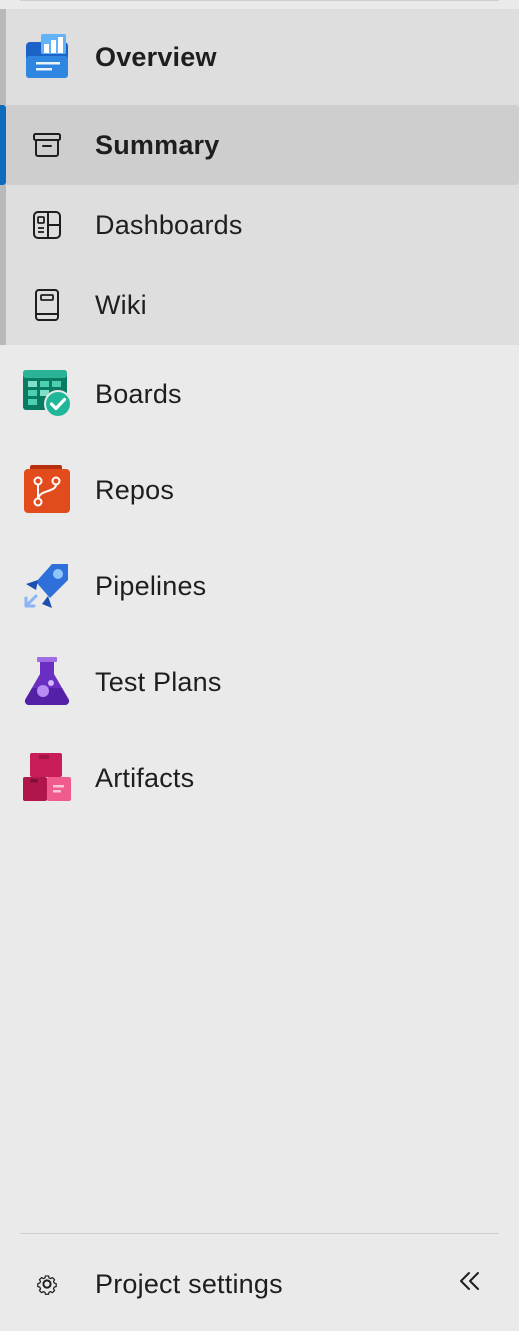 The width and height of the screenshot is (519, 1331). Describe the element at coordinates (121, 305) in the screenshot. I see `nav-item-wiki-label: Wiki` at that location.